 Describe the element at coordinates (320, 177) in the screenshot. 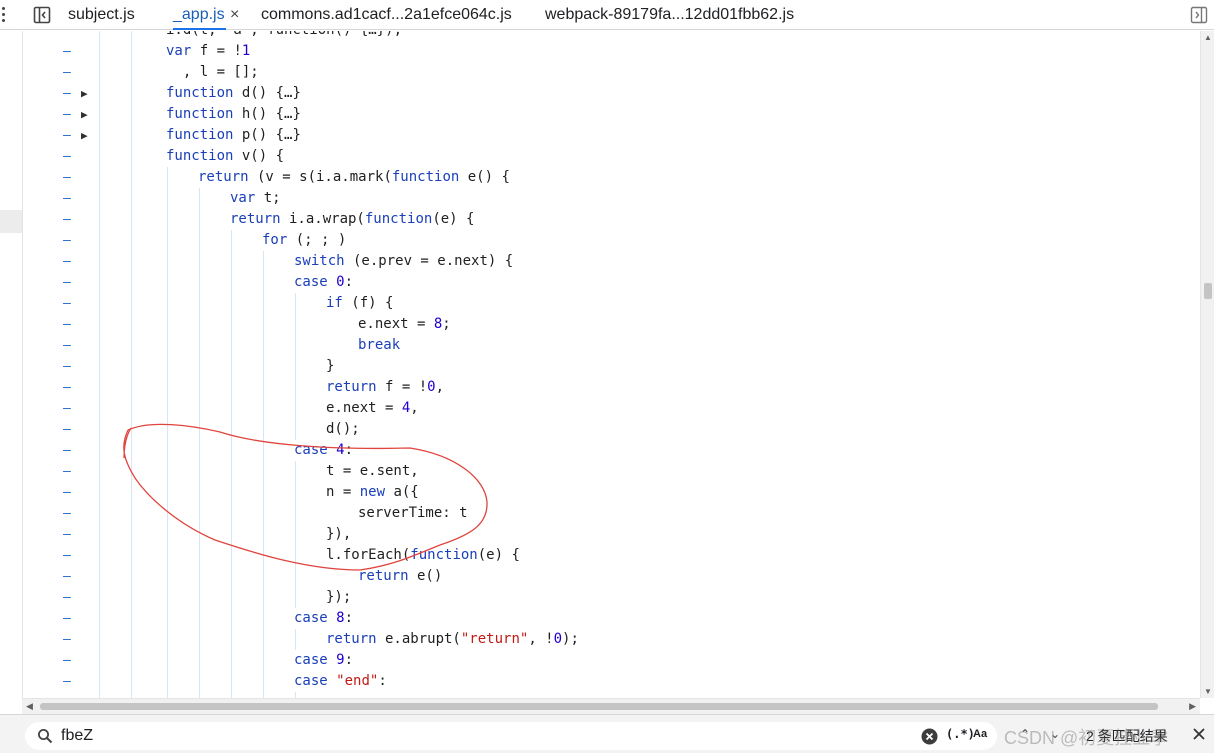

I see `code-token: (v = s(i.a.mark(` at that location.